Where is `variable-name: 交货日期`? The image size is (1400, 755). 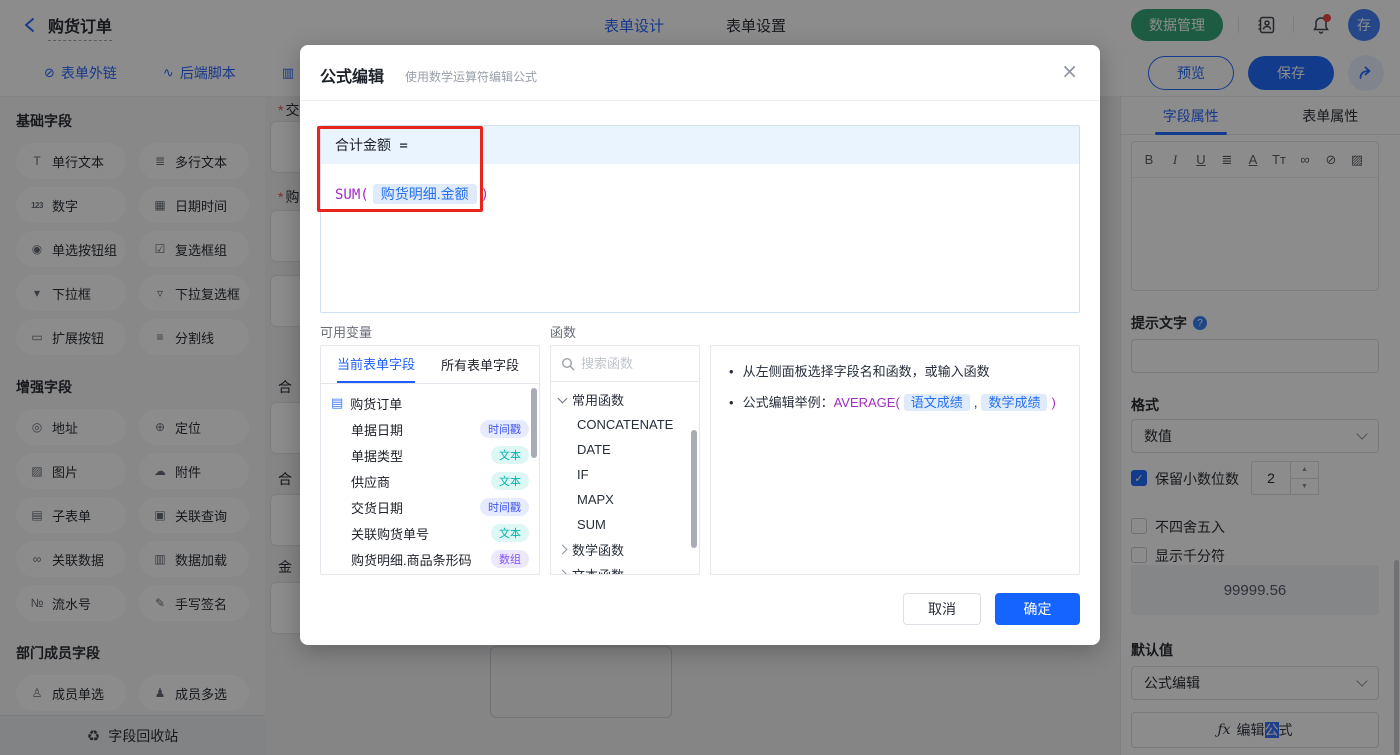 variable-name: 交货日期 is located at coordinates (377, 508).